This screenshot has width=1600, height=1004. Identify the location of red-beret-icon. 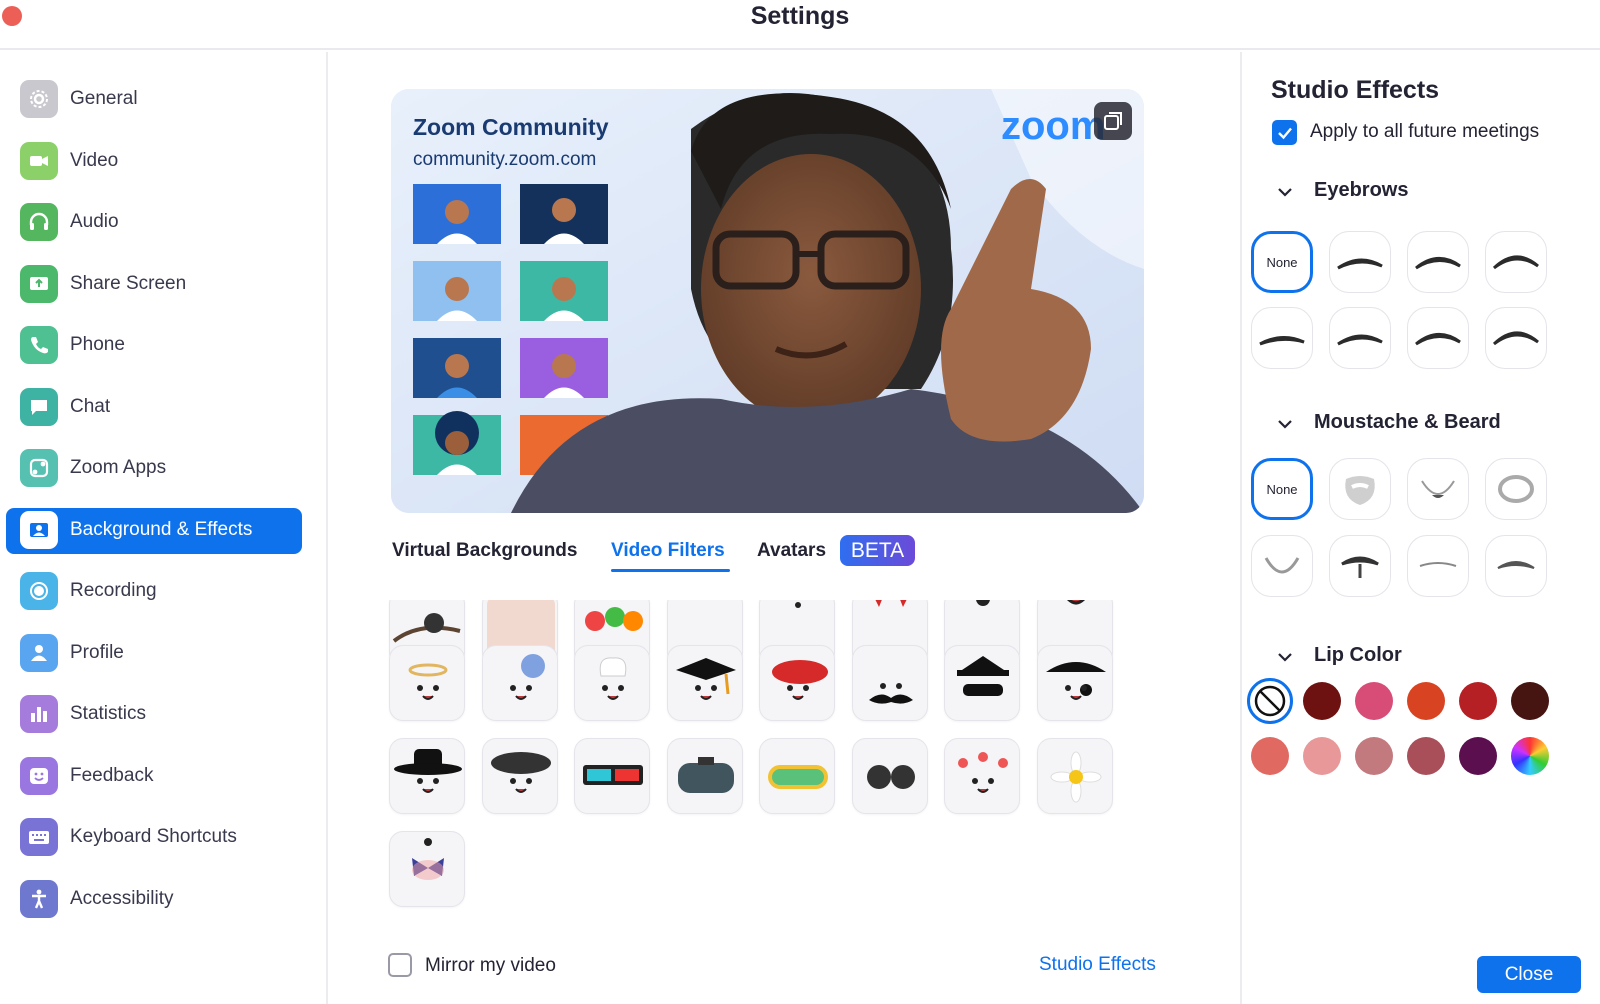
(800, 680).